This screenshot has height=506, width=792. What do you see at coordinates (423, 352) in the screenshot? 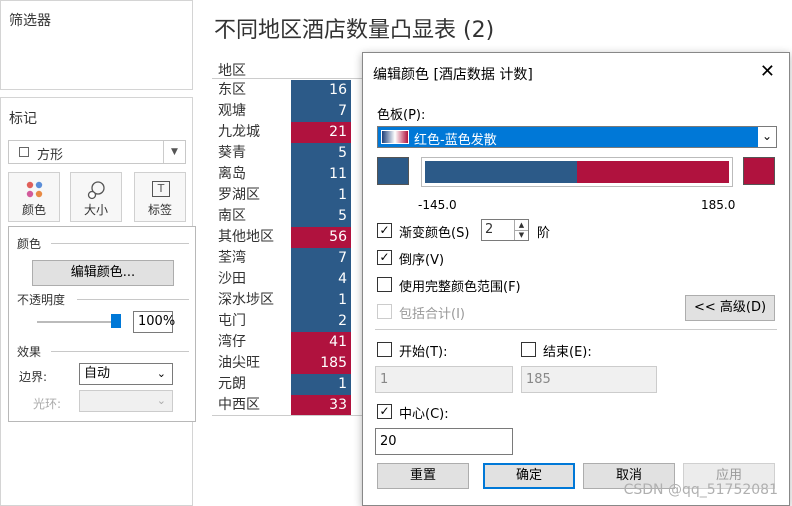
I see `start-label: 开始(T):` at bounding box center [423, 352].